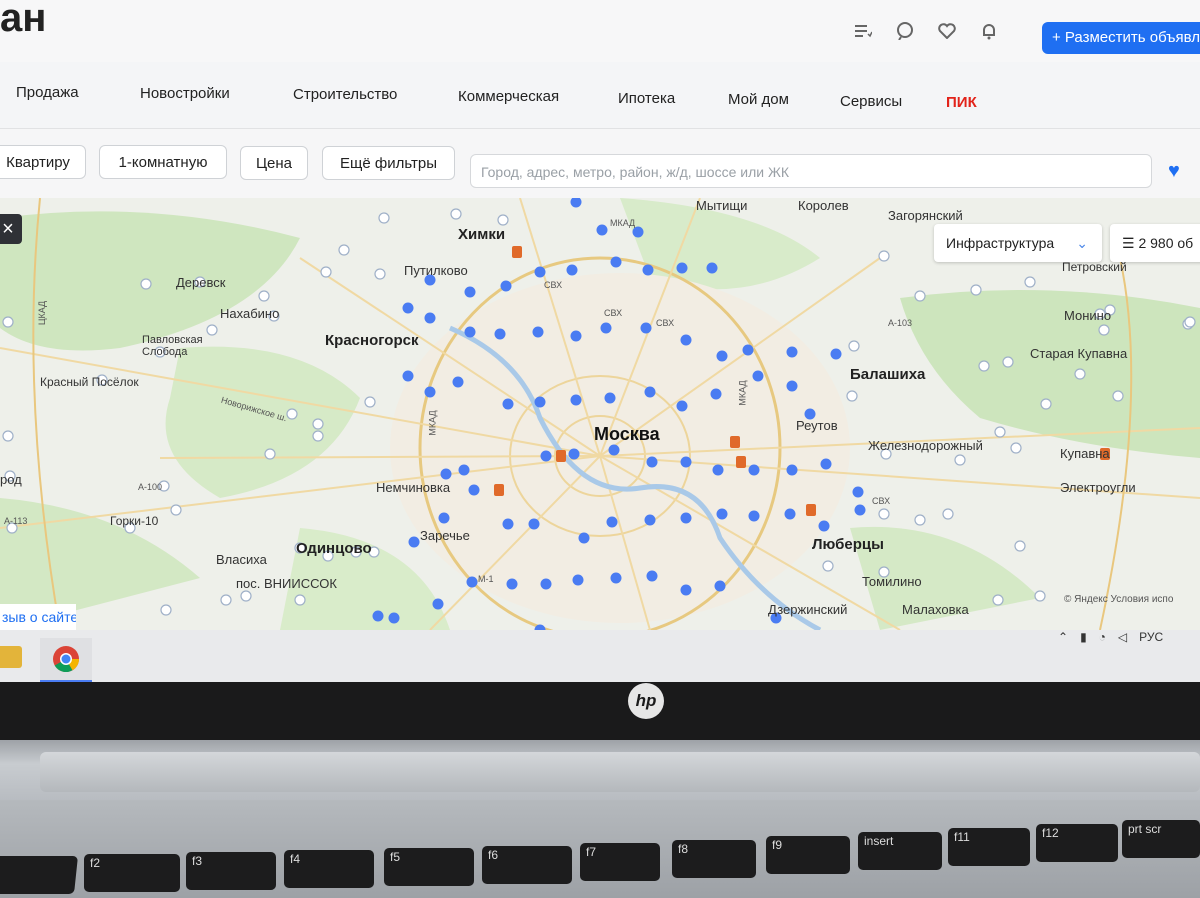  What do you see at coordinates (185, 93) in the screenshot?
I see `nav-item-new-buildings: Новостройки` at bounding box center [185, 93].